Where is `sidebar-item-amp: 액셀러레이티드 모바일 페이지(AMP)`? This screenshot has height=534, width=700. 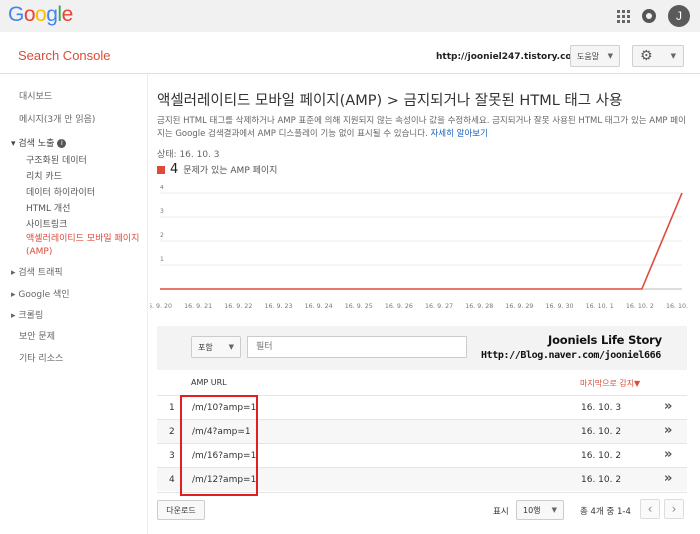
sidebar-item-amp: 액셀러레이티드 모바일 페이지(AMP) is located at coordinates (85, 246).